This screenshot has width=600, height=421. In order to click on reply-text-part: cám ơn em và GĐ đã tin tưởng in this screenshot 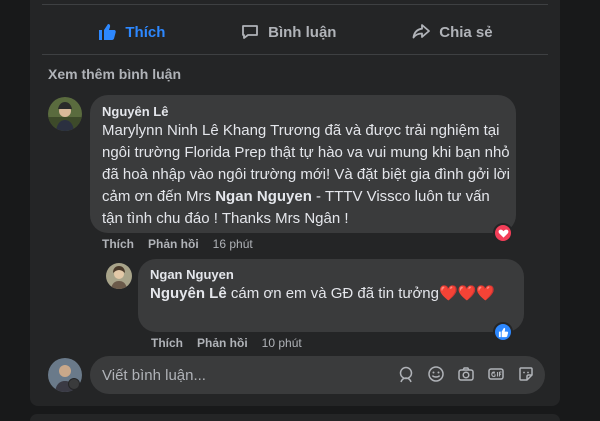, I will do `click(332, 293)`.